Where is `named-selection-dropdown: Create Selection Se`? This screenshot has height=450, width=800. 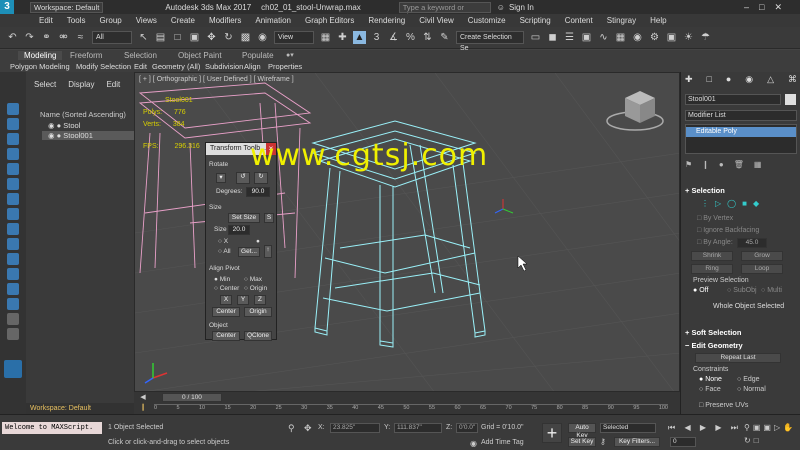
named-selection-dropdown: Create Selection Se is located at coordinates (490, 41).